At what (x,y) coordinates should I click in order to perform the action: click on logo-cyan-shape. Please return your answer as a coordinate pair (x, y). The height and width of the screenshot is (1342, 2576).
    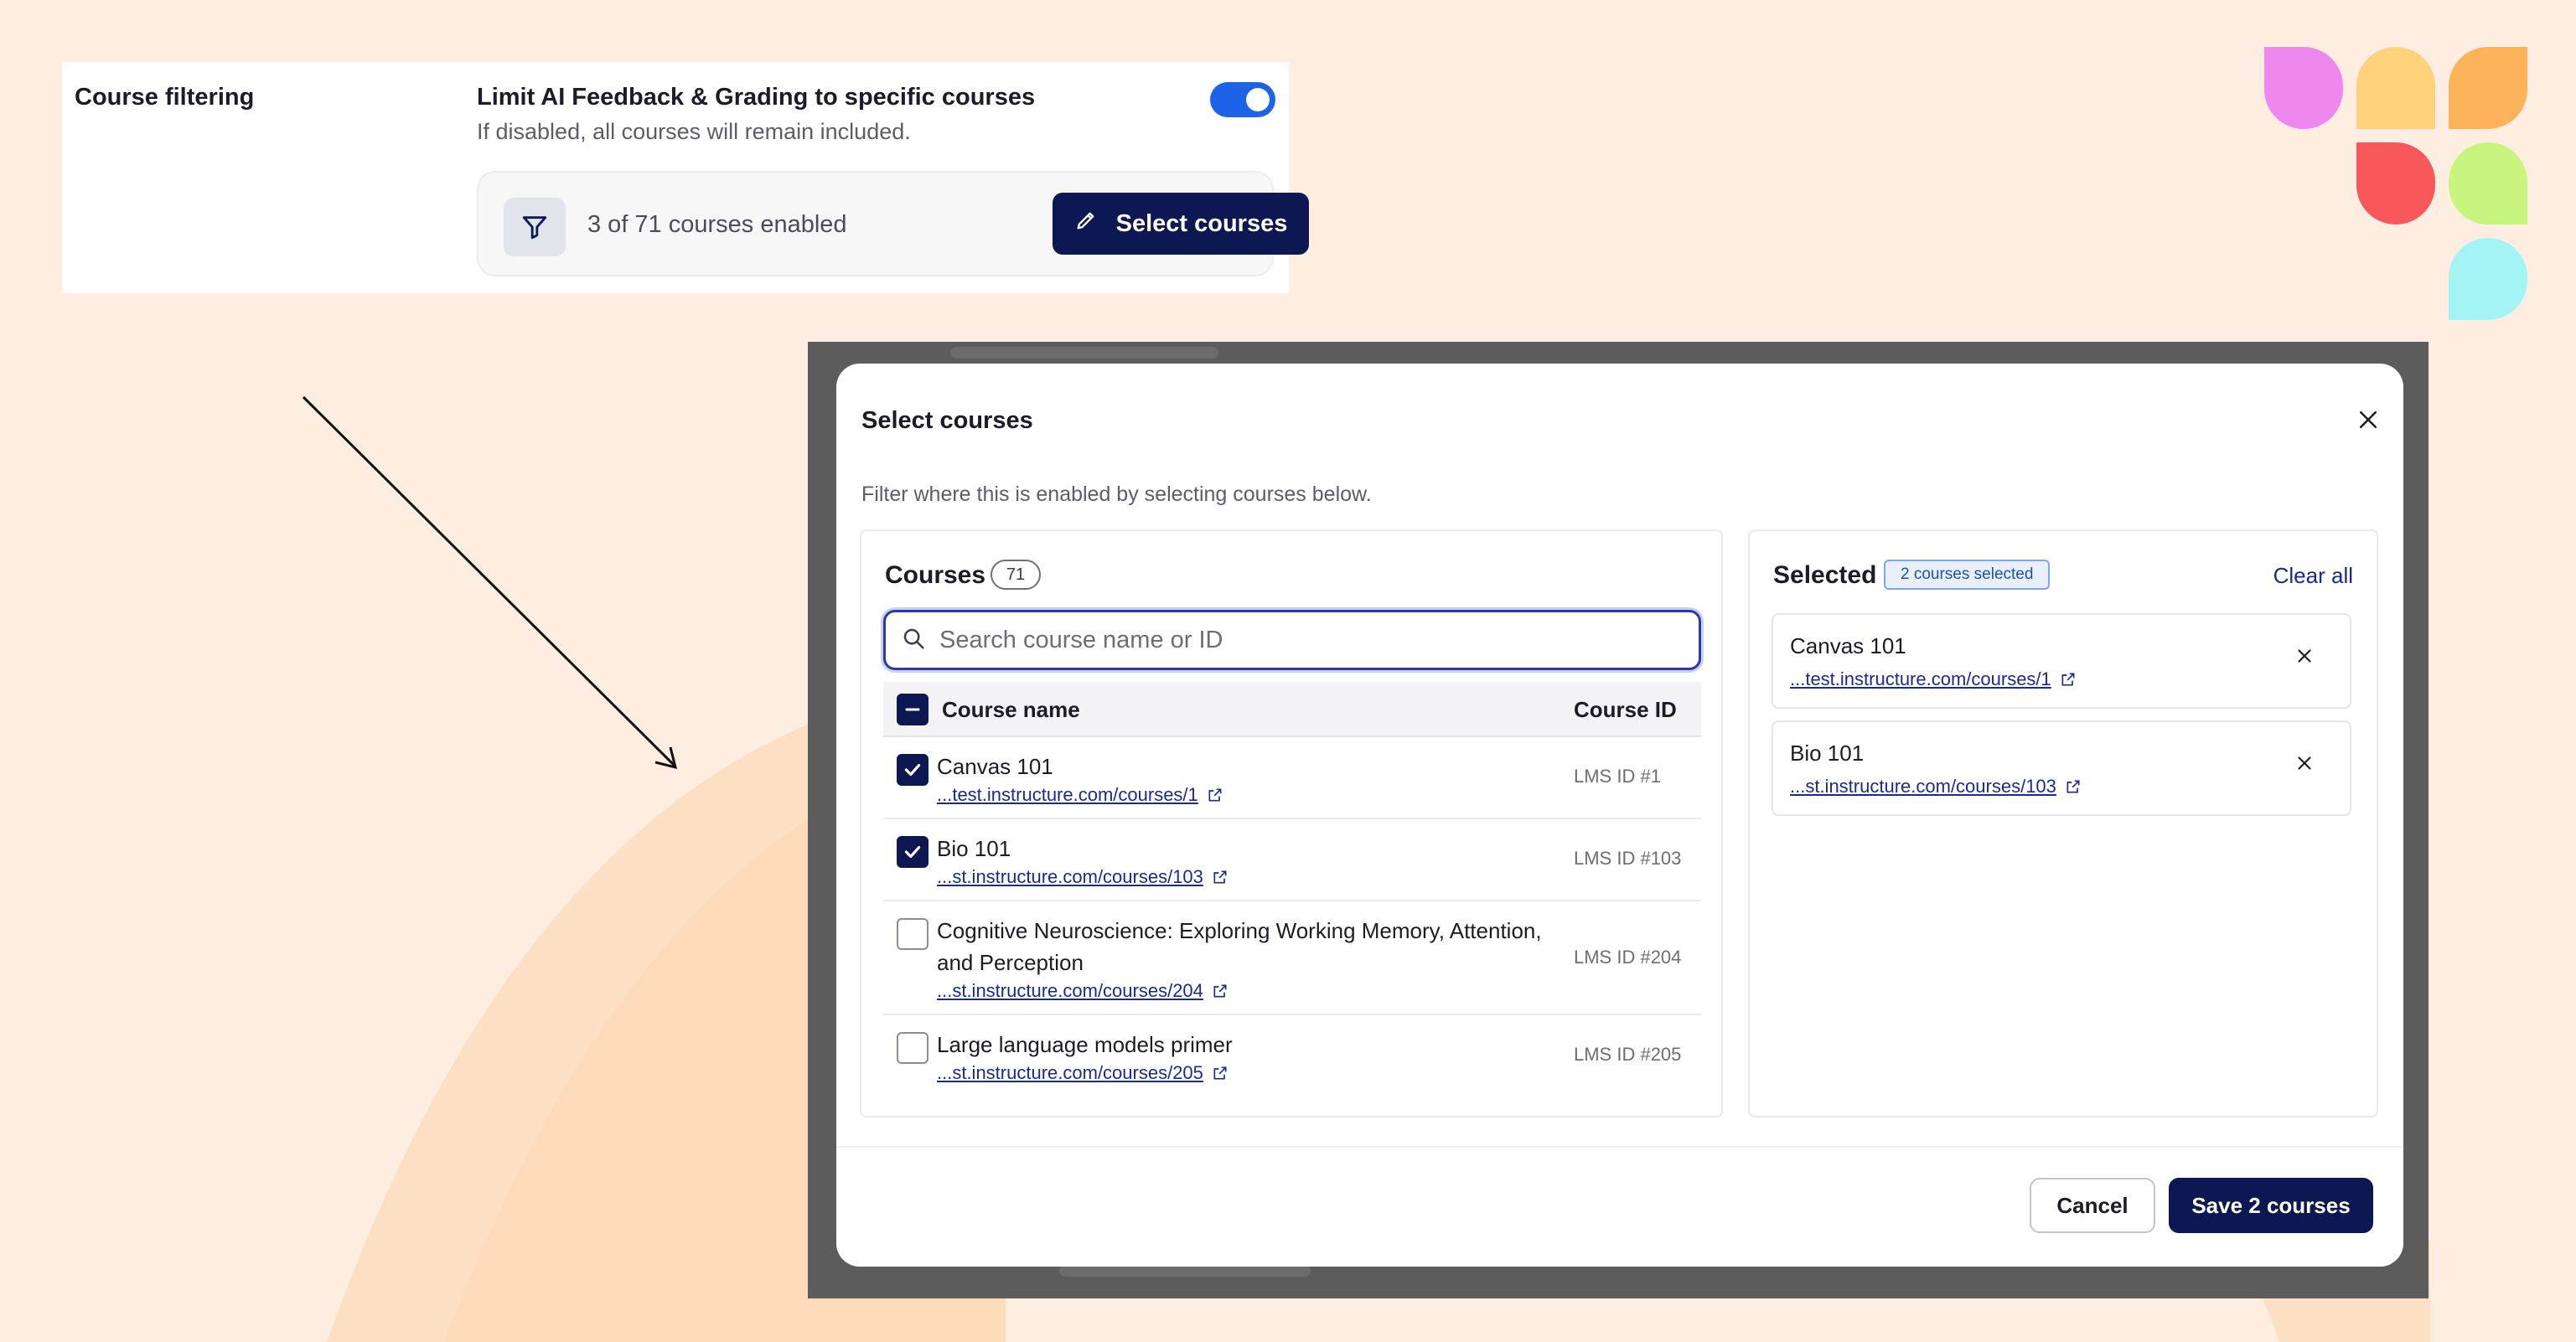
    Looking at the image, I should click on (2488, 279).